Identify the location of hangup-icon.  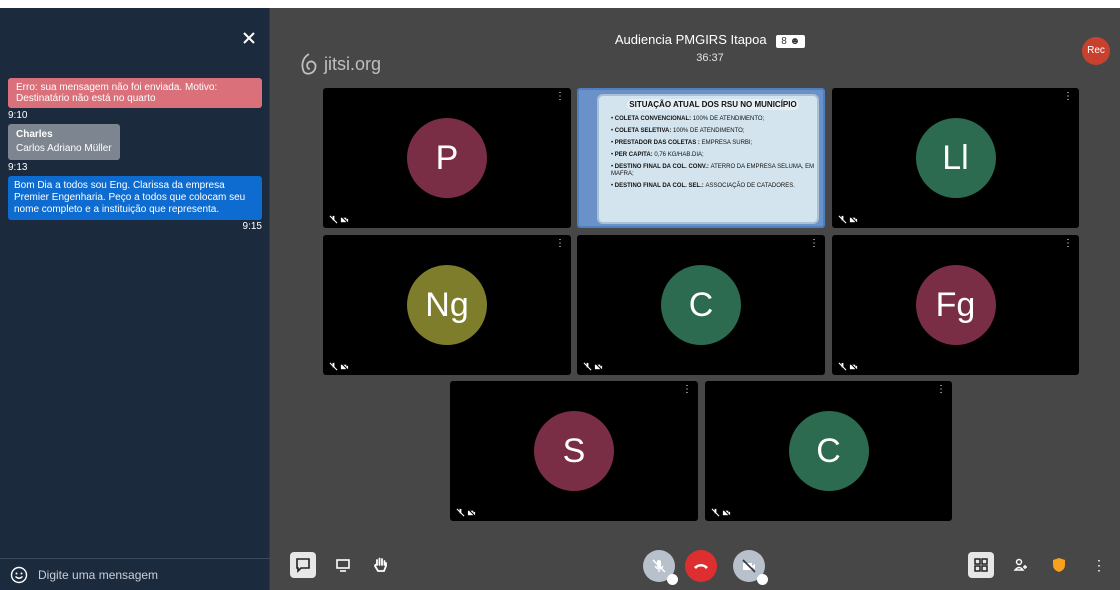
(701, 566).